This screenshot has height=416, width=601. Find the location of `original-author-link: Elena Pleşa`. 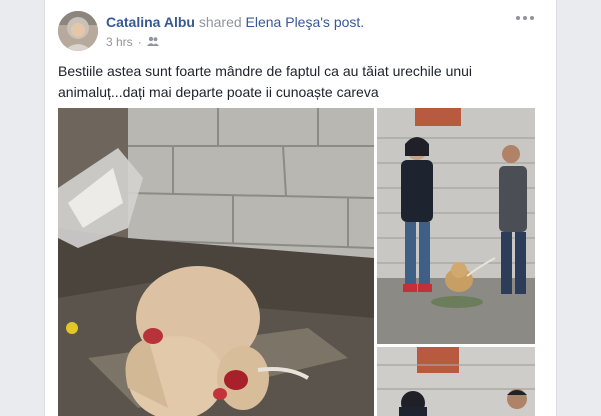

original-author-link: Elena Pleşa is located at coordinates (283, 22).